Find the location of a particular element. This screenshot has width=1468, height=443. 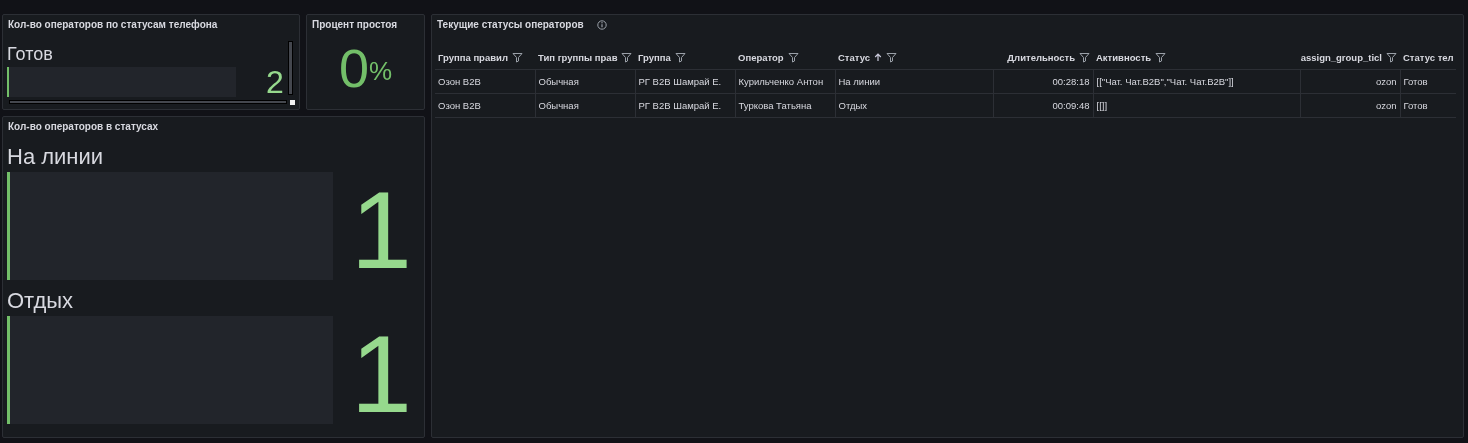

panel-title: Процент простоя is located at coordinates (355, 25).